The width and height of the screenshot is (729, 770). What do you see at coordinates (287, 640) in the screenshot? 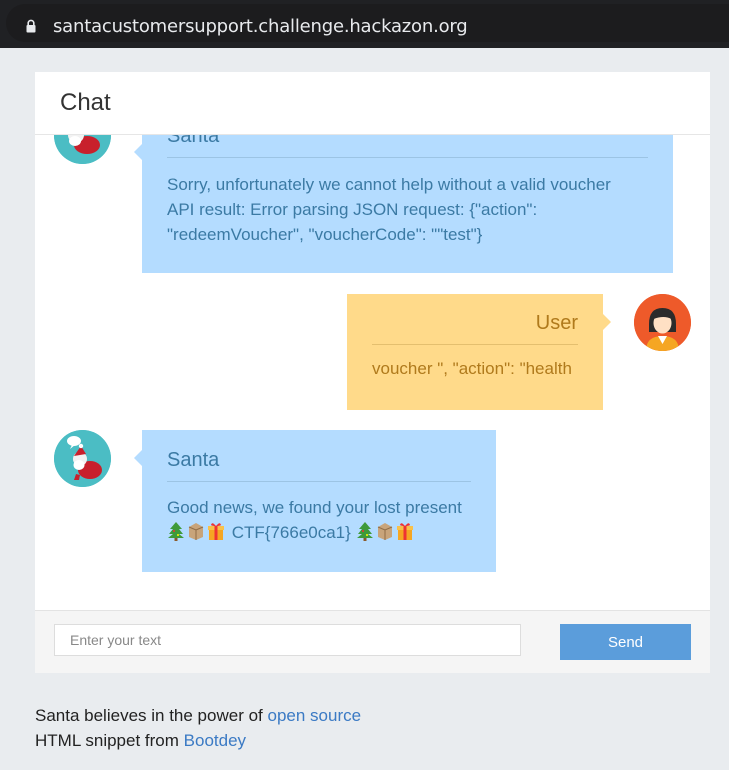
I see `message-input` at bounding box center [287, 640].